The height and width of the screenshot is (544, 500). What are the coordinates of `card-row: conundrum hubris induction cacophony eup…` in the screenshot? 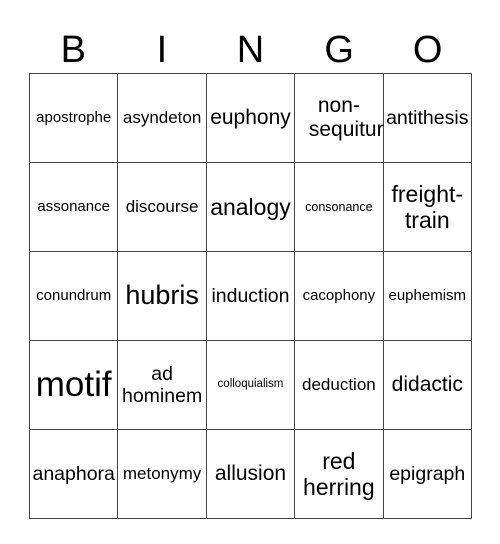 It's located at (250, 296).